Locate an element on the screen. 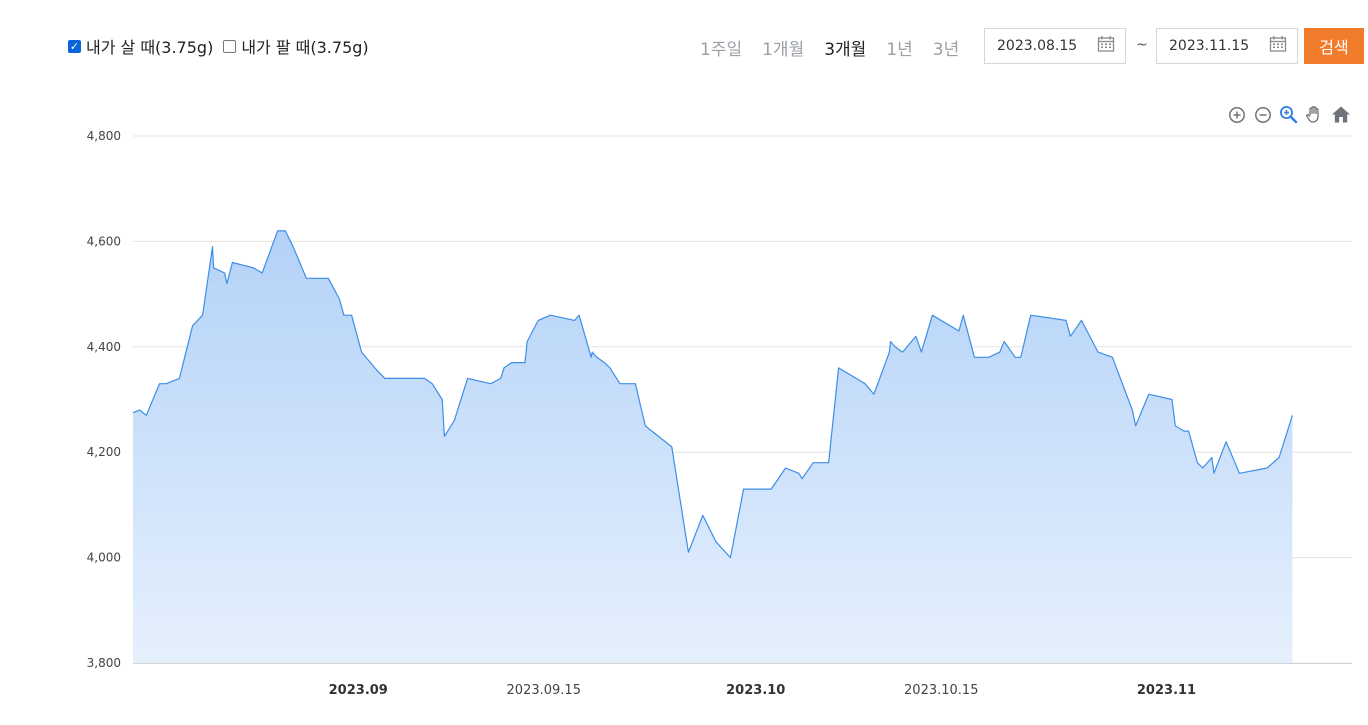  period-tab-3months: 3개월 is located at coordinates (845, 47).